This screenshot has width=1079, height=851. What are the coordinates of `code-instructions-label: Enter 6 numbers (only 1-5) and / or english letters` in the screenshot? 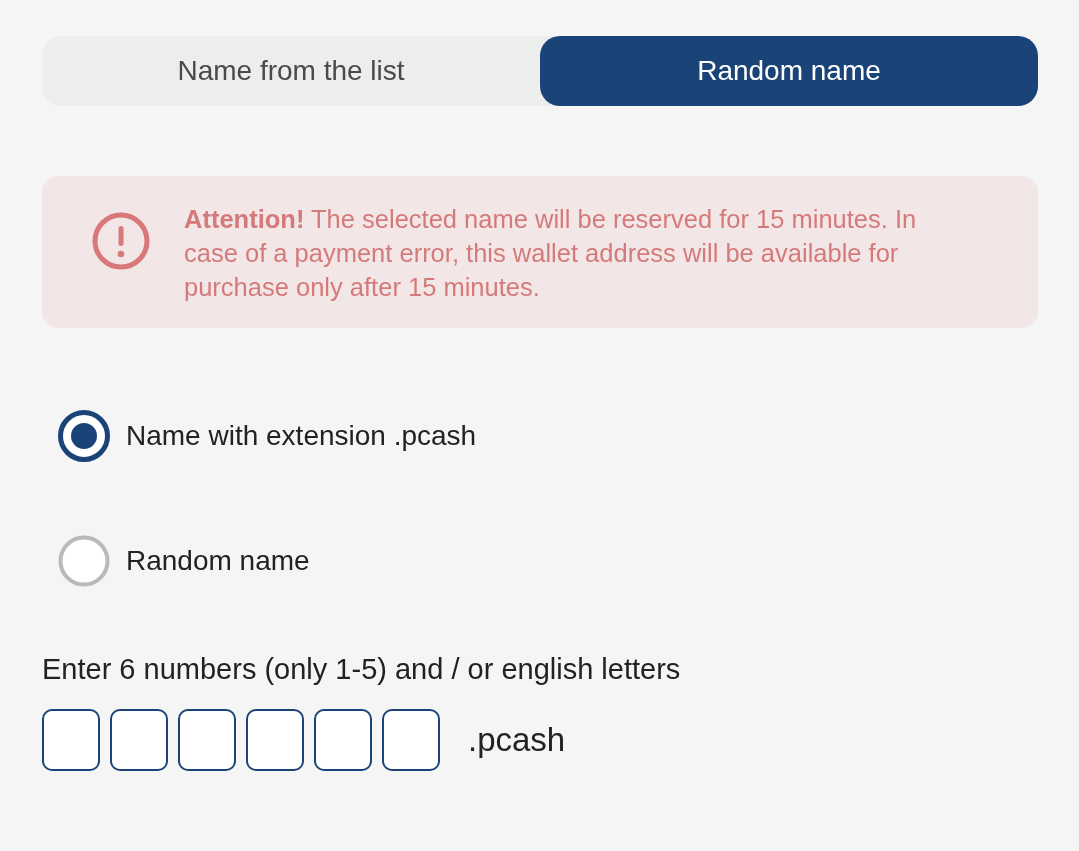 It's located at (361, 669).